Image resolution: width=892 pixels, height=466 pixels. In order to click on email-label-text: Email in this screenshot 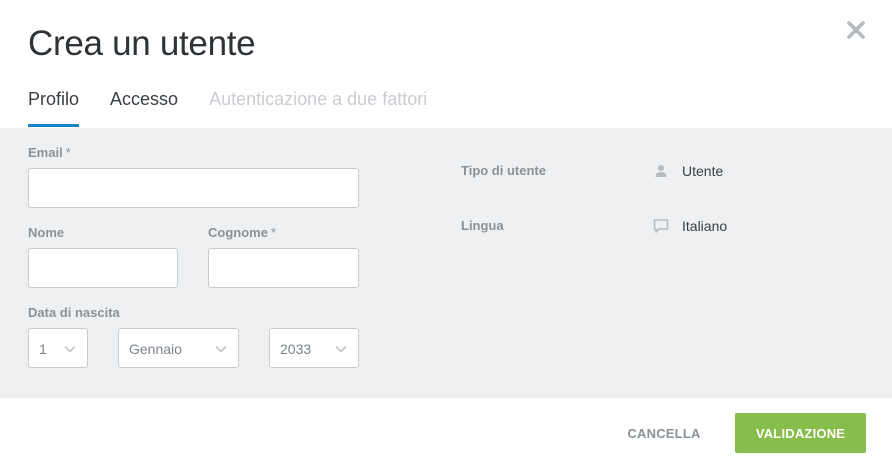, I will do `click(45, 152)`.